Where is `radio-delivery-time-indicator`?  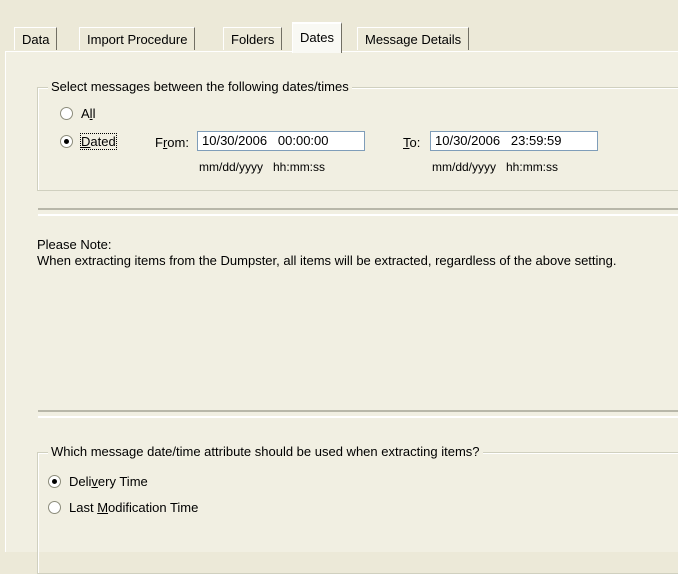 radio-delivery-time-indicator is located at coordinates (54, 482).